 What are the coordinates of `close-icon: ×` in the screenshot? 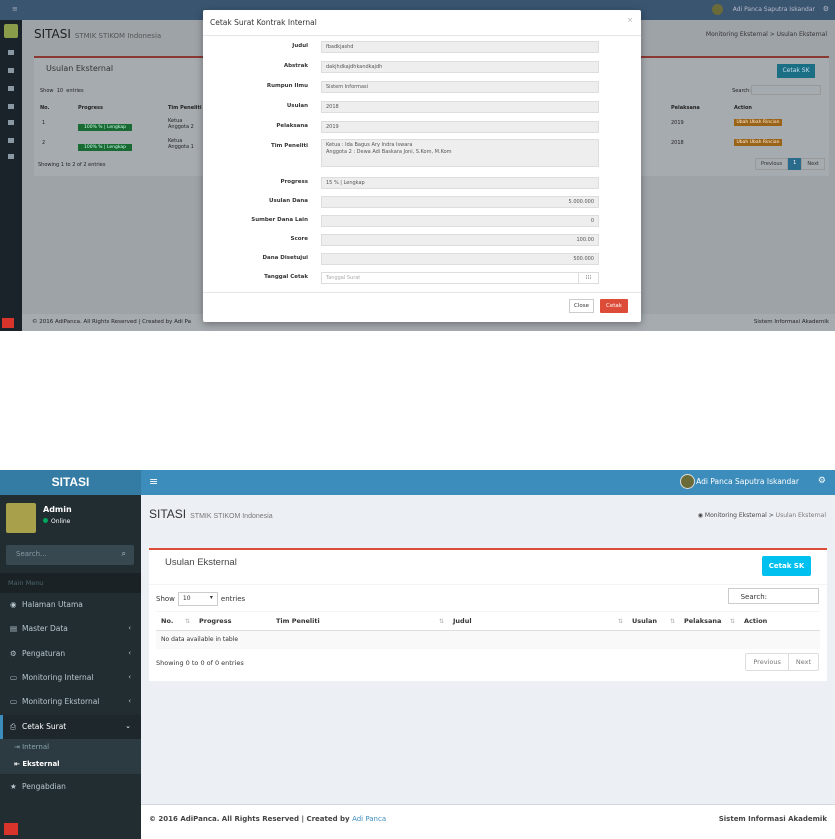 It's located at (630, 20).